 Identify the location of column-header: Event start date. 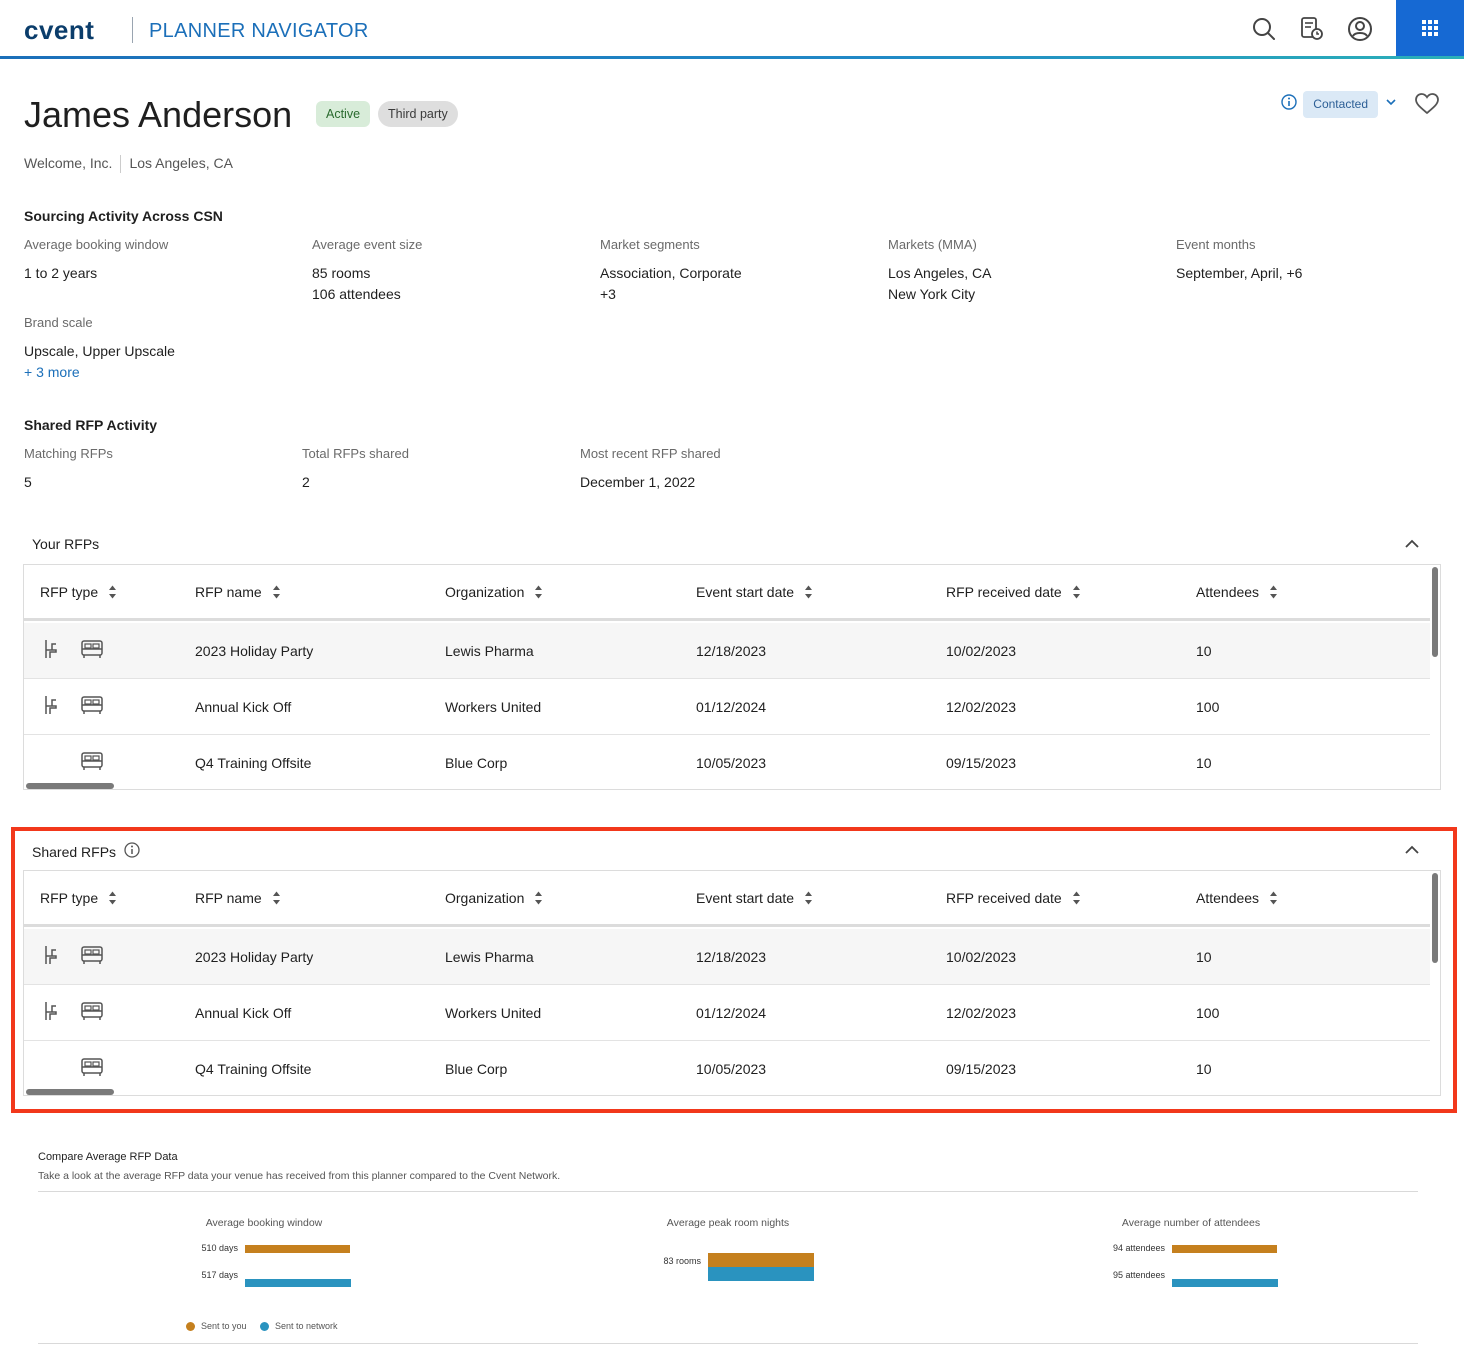
(754, 591).